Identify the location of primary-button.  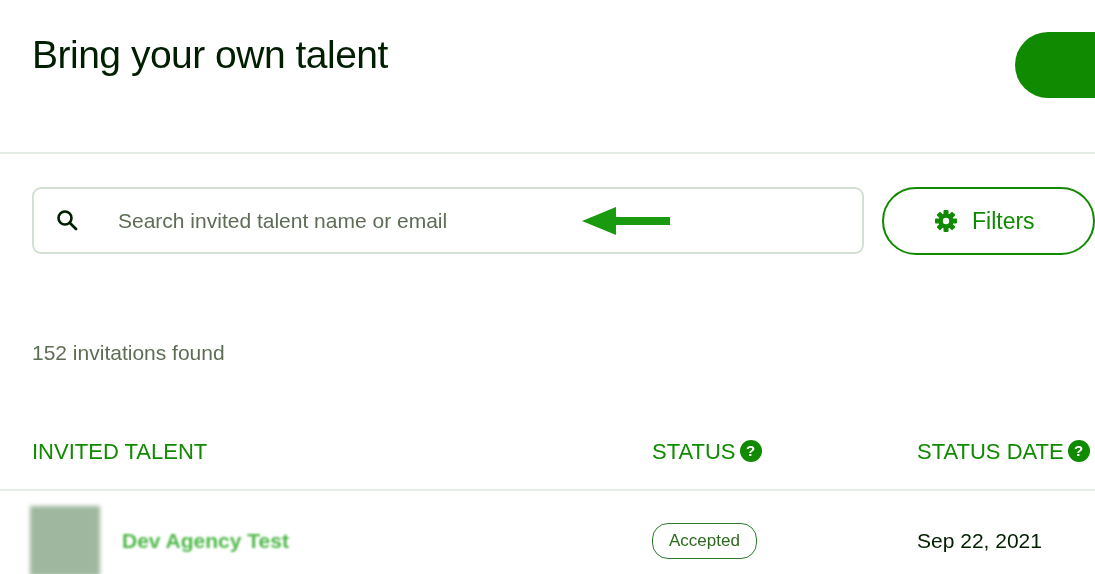
(1055, 65).